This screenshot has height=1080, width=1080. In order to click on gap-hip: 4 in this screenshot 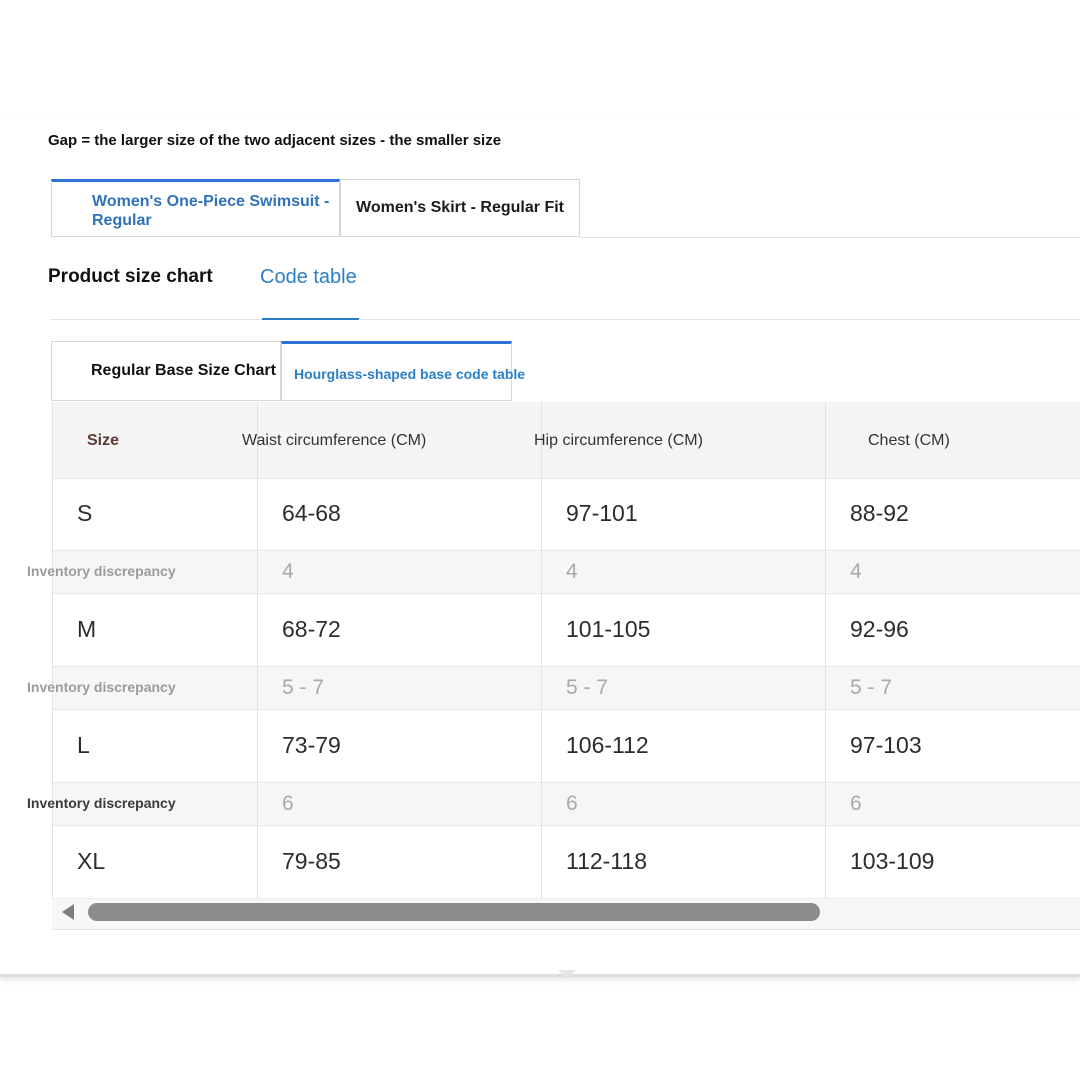, I will do `click(572, 571)`.